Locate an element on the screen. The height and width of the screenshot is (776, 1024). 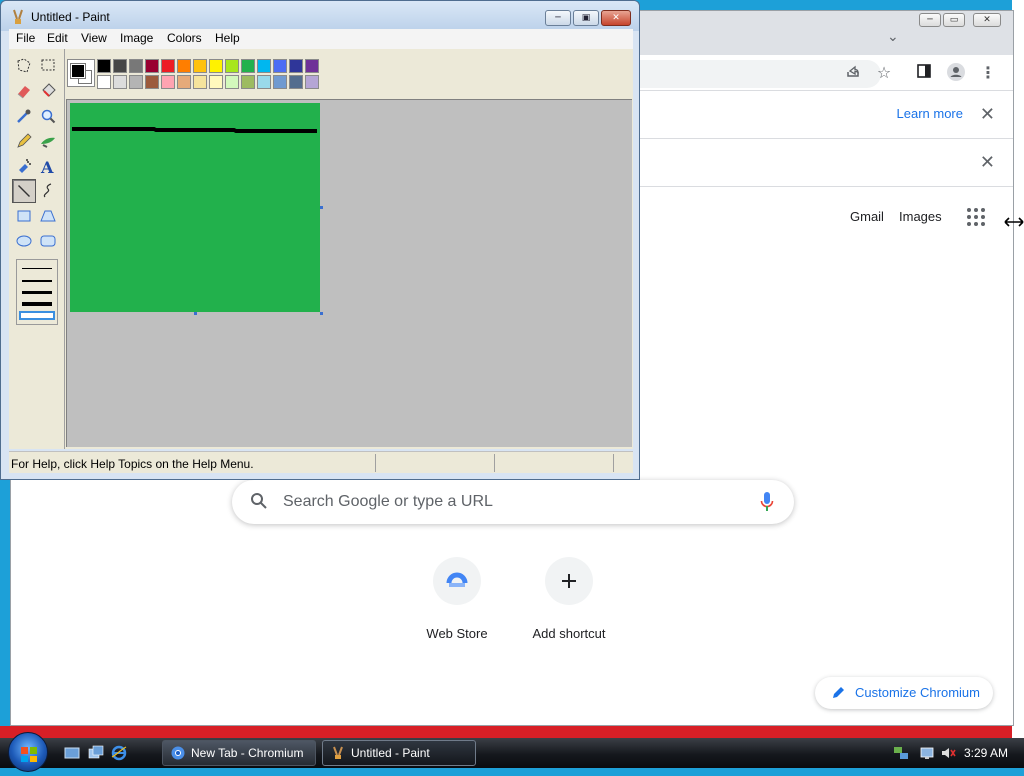
paint-menu-bar: File Edit View Image Colors Help is located at coordinates (321, 39).